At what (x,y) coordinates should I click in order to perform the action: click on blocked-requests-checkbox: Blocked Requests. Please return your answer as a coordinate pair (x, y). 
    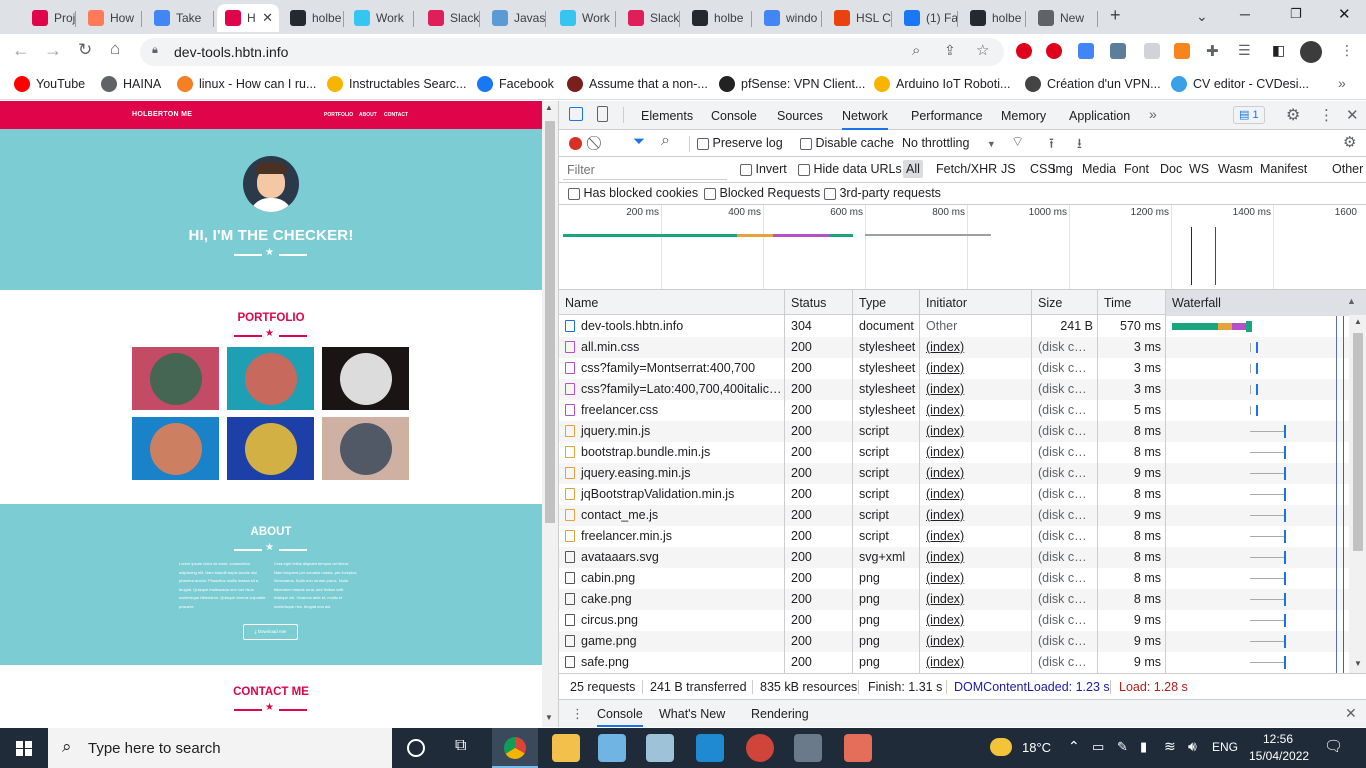
    Looking at the image, I should click on (762, 193).